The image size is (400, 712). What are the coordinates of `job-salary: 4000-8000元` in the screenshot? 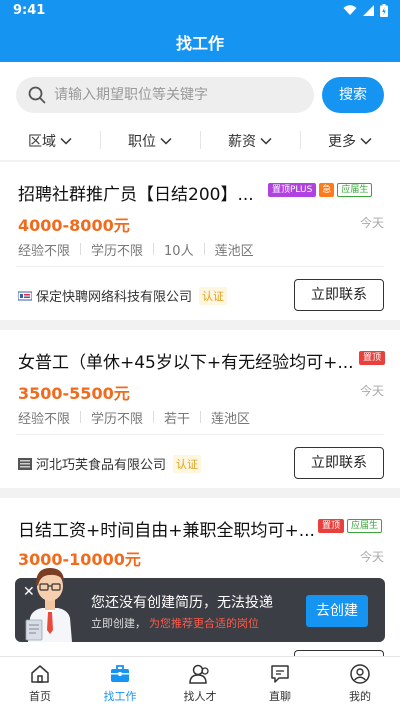 It's located at (74, 225).